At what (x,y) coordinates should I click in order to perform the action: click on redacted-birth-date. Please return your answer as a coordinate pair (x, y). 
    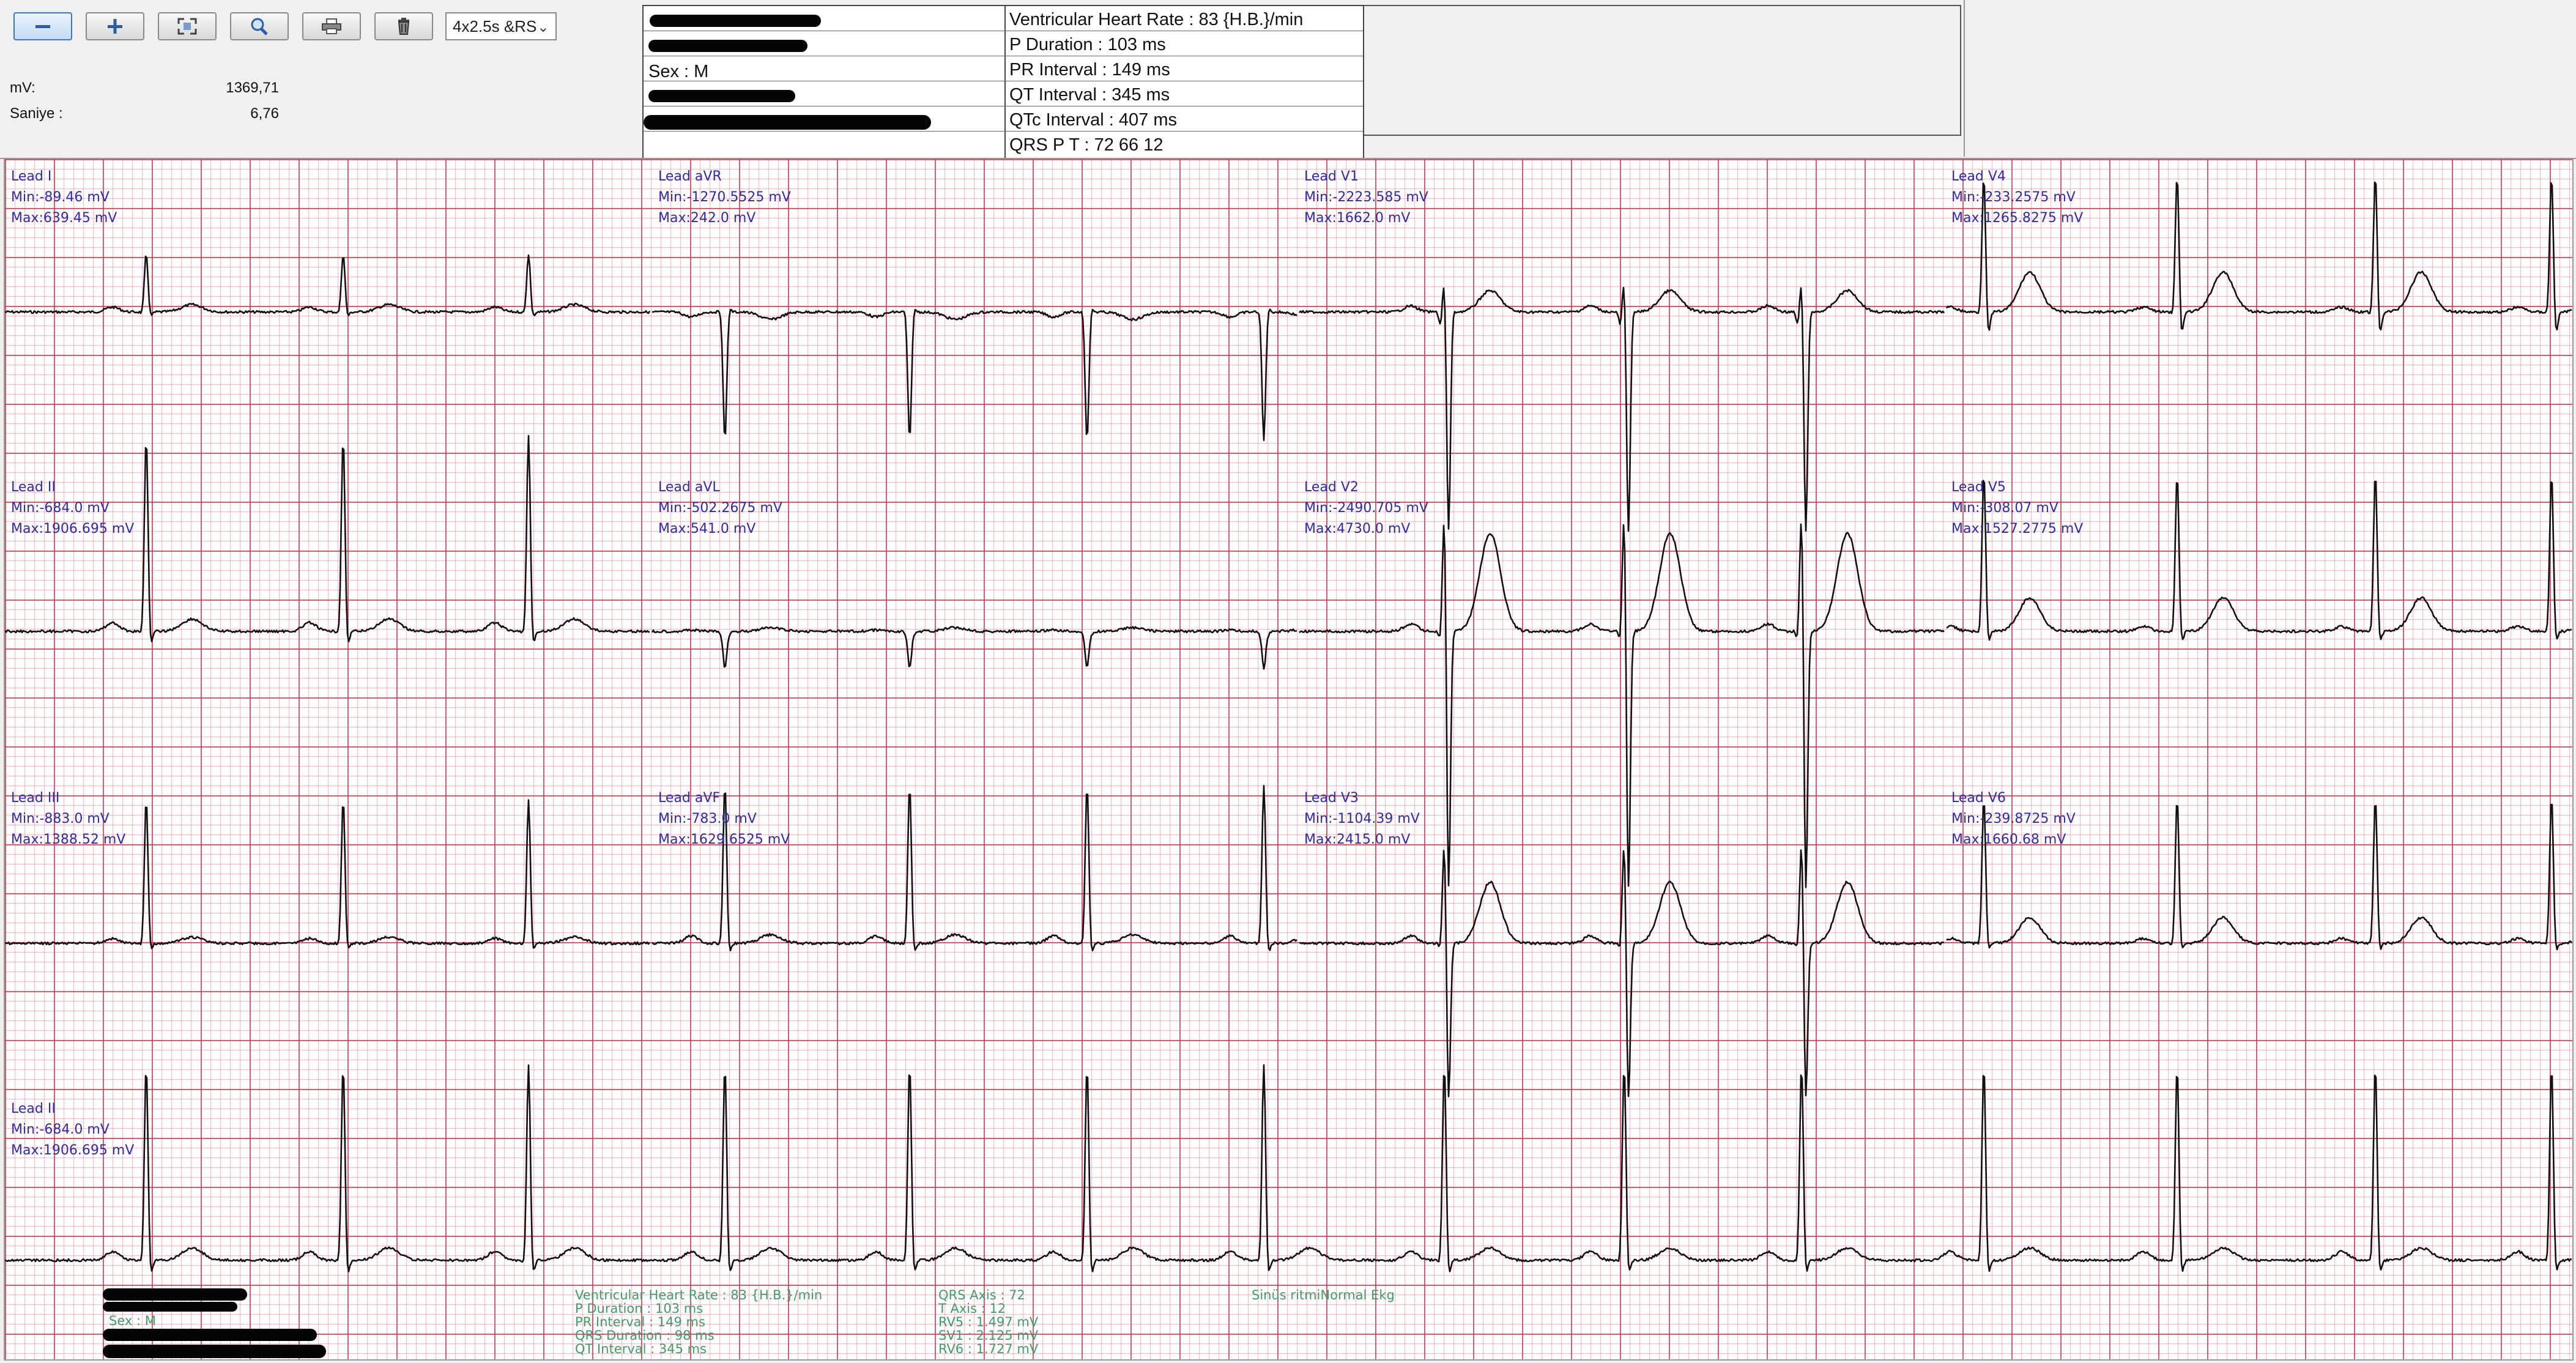
    Looking at the image, I should click on (721, 96).